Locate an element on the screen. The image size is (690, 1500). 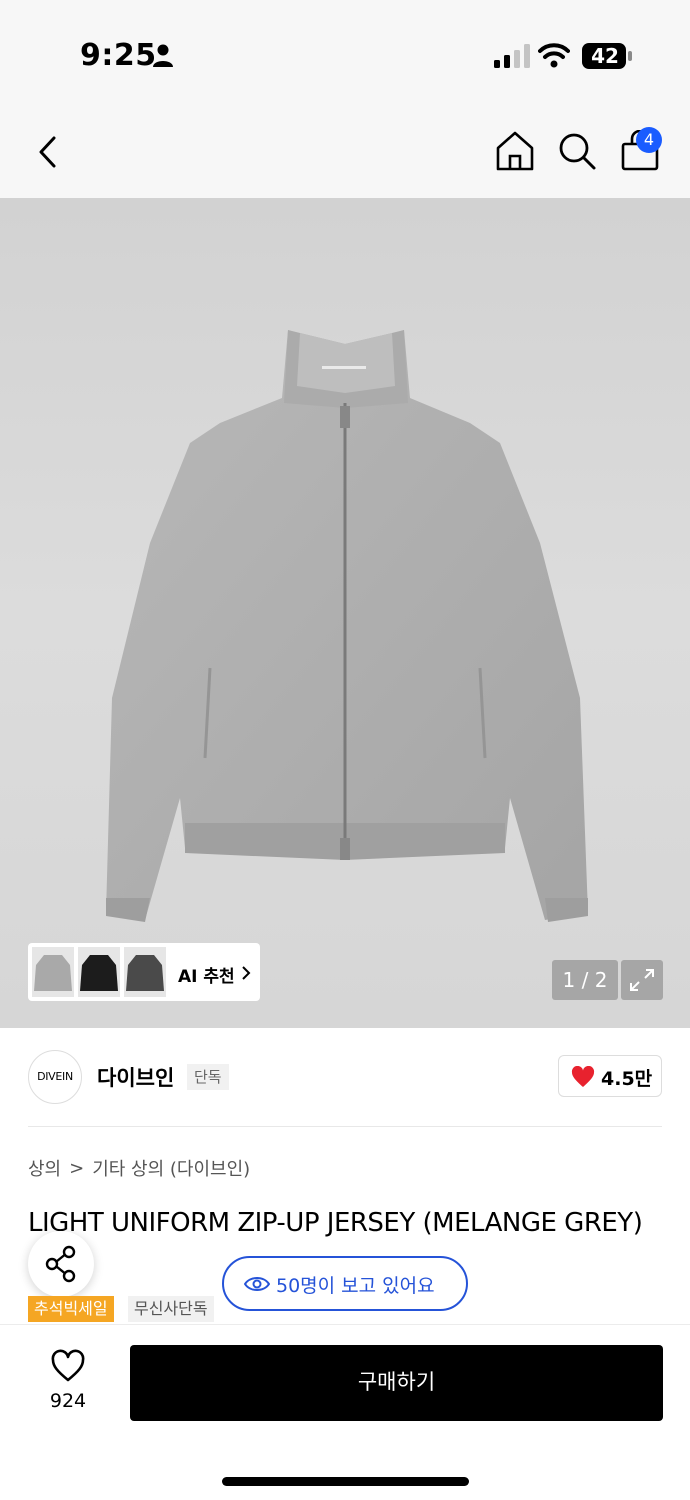
share-icon is located at coordinates (60, 1264).